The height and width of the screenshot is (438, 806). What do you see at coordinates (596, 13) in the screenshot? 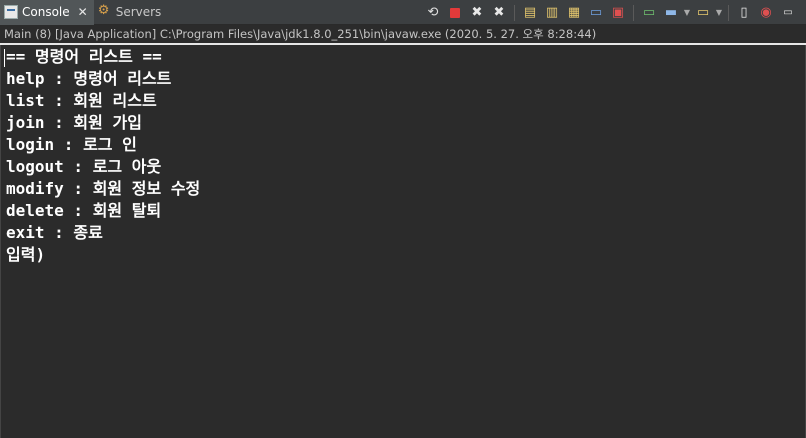
I see `show-stderr-icon: ▭` at bounding box center [596, 13].